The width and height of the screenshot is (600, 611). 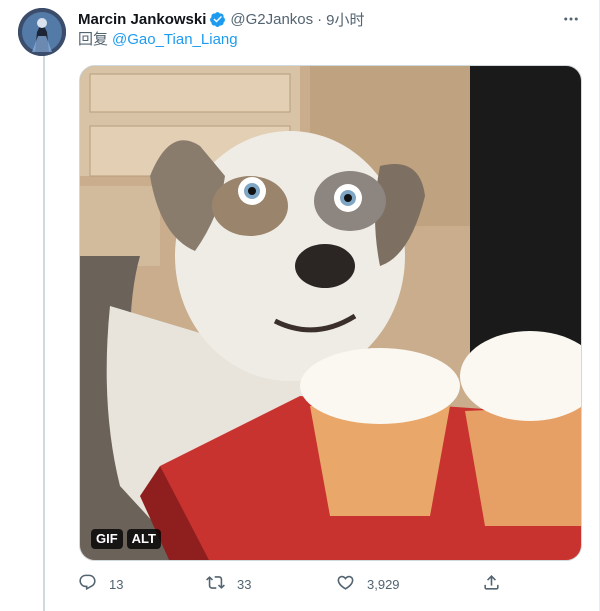 I want to click on reply-prefix: 回复, so click(x=93, y=39).